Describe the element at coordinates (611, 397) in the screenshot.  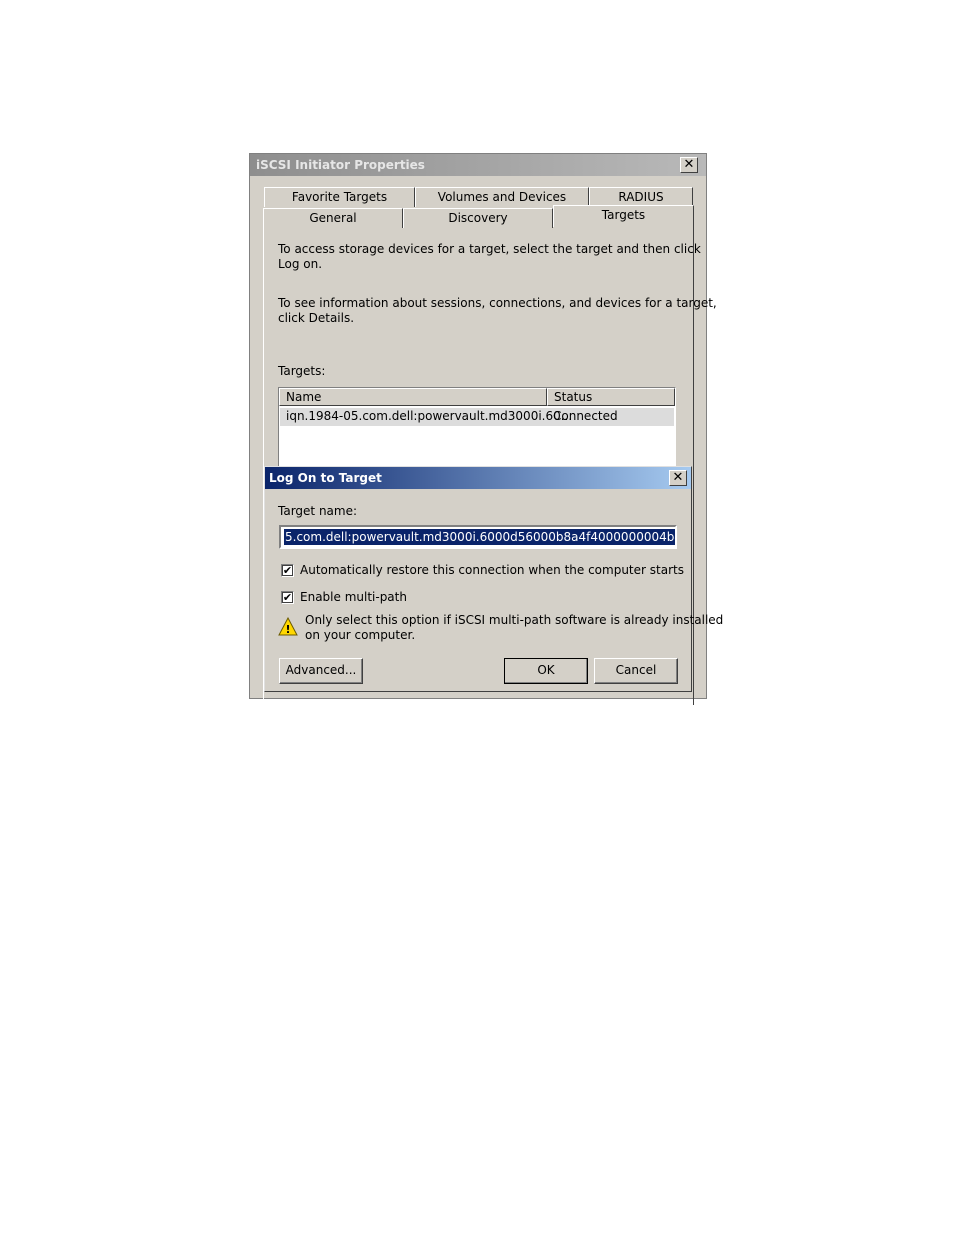
I see `column-header-status: Status` at that location.